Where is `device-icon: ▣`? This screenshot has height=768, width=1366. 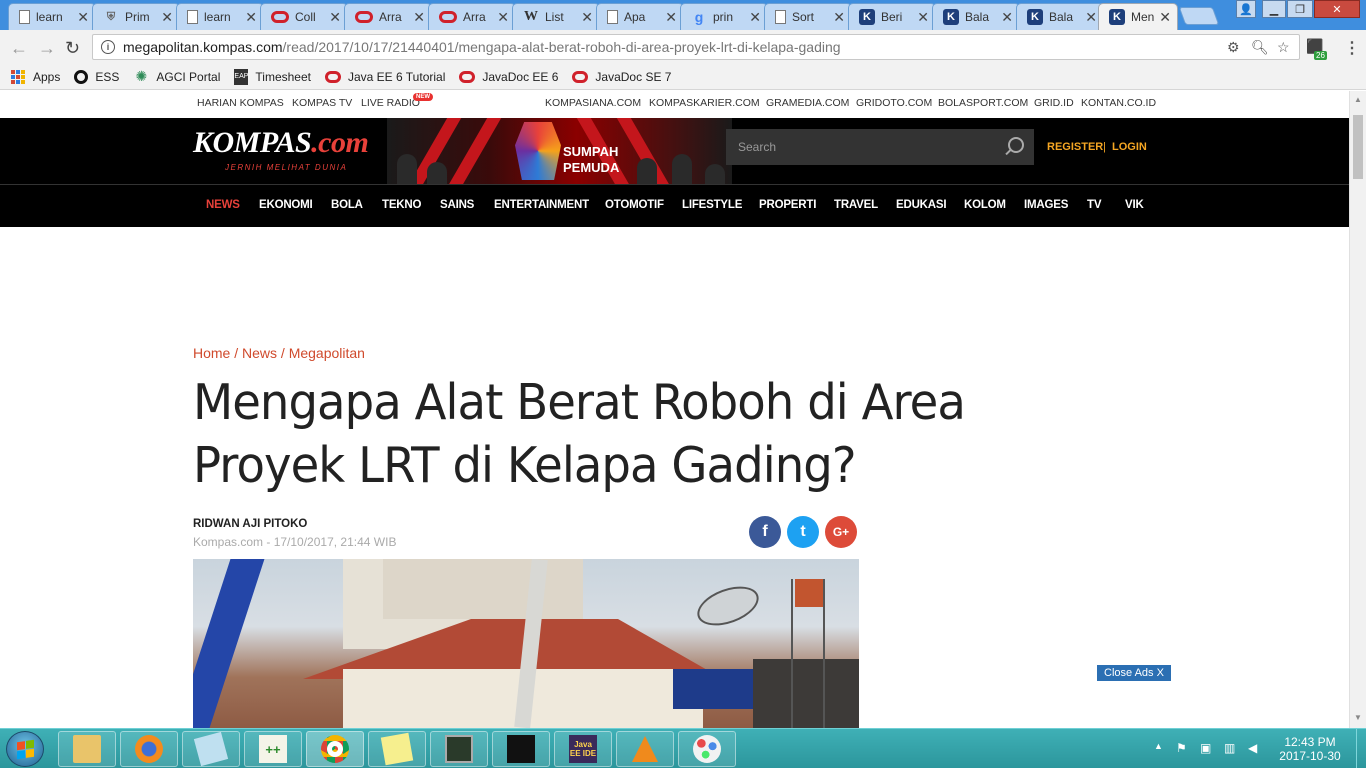
device-icon: ▣ is located at coordinates (1205, 748).